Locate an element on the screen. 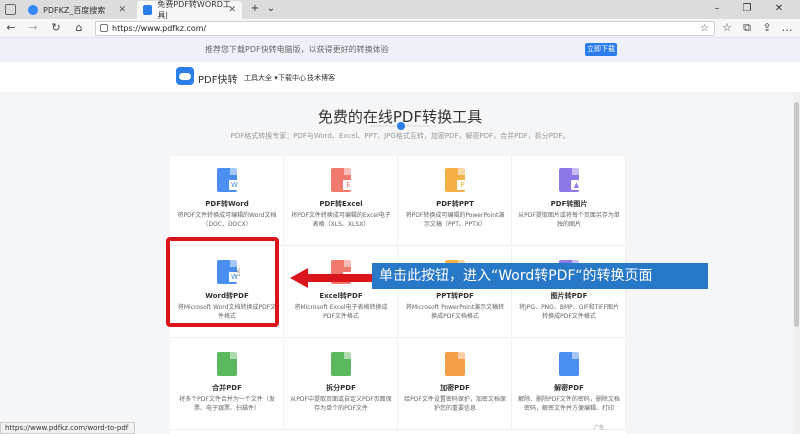 The width and height of the screenshot is (800, 434). tool-description: 将Microsoft PowerPoint演示文稿转换成PDF文档格式 is located at coordinates (455, 312).